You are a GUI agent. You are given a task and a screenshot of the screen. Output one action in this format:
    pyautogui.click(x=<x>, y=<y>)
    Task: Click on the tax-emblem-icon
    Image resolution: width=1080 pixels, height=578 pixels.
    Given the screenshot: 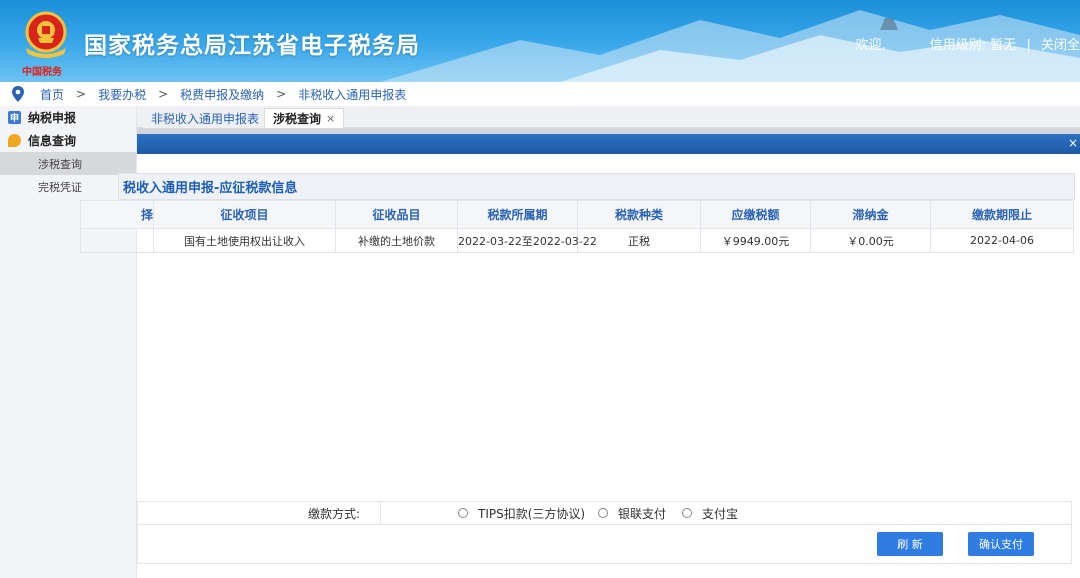 What is the action you would take?
    pyautogui.click(x=46, y=34)
    